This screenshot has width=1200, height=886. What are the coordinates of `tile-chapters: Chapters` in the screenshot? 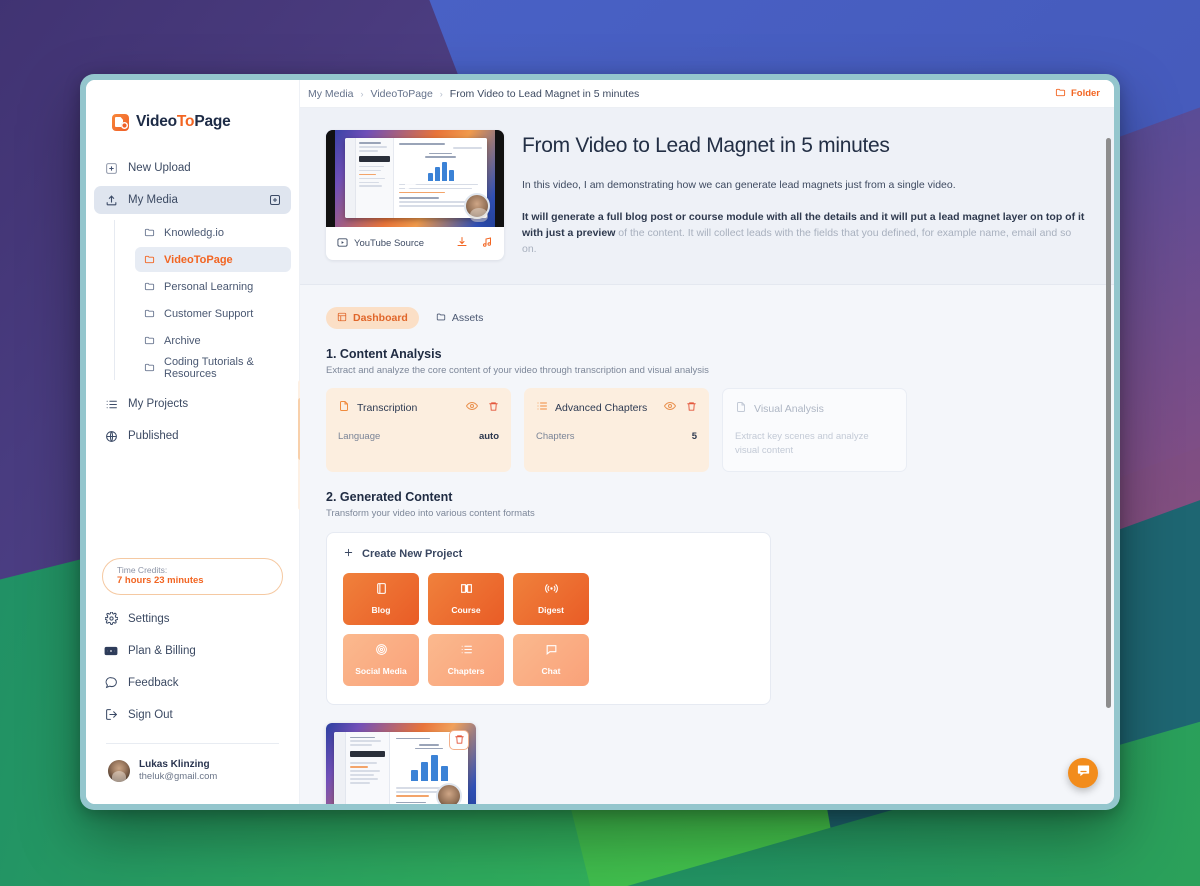 It's located at (466, 659).